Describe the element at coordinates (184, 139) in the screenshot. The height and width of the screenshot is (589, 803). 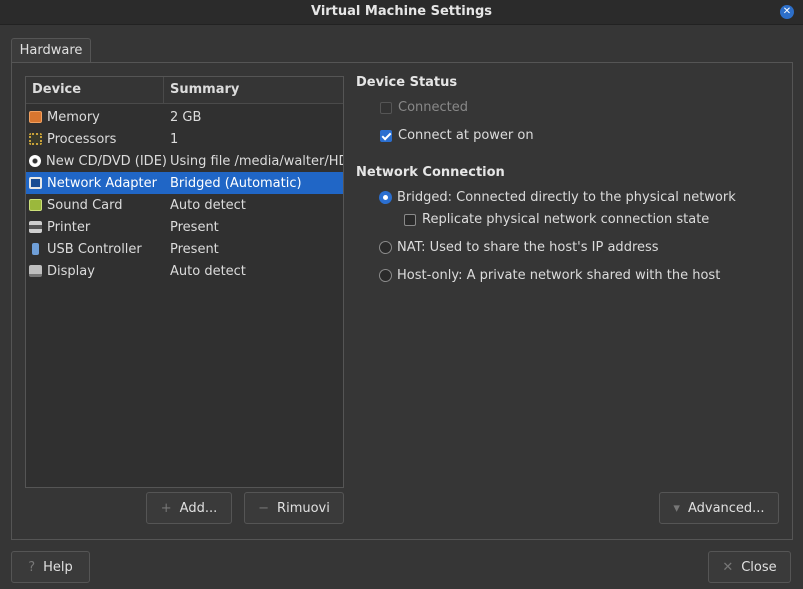
I see `table-row-processors: Processors 1` at that location.